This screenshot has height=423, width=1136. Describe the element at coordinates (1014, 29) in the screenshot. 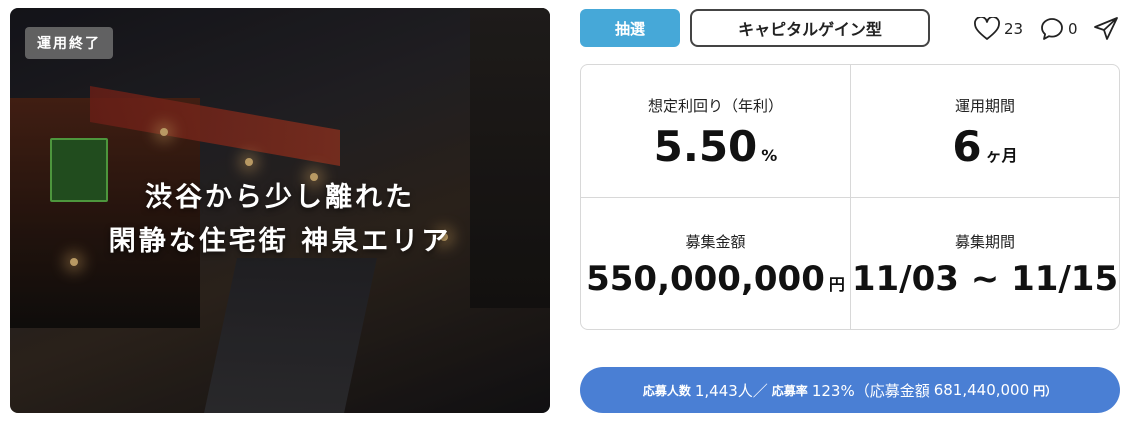

I see `like-count: 23` at that location.